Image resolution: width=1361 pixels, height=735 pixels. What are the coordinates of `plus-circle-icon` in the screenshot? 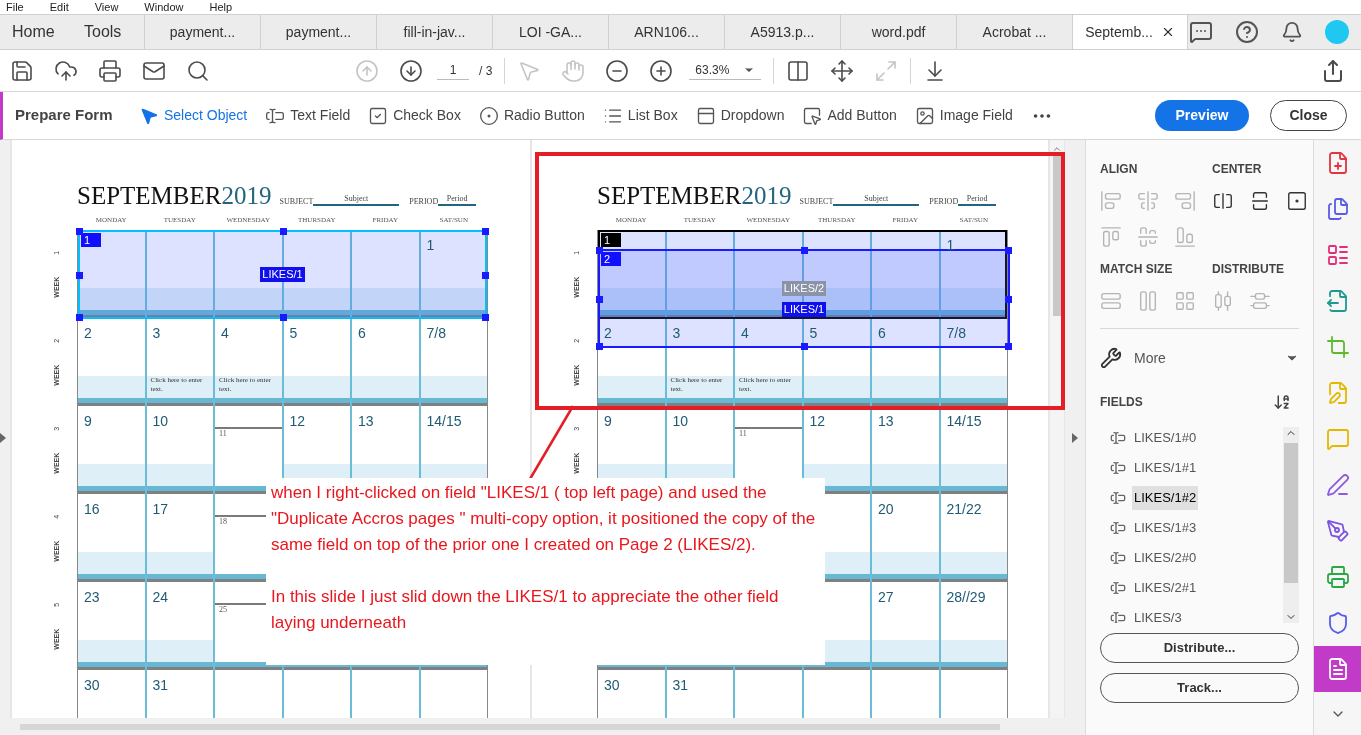 It's located at (661, 70).